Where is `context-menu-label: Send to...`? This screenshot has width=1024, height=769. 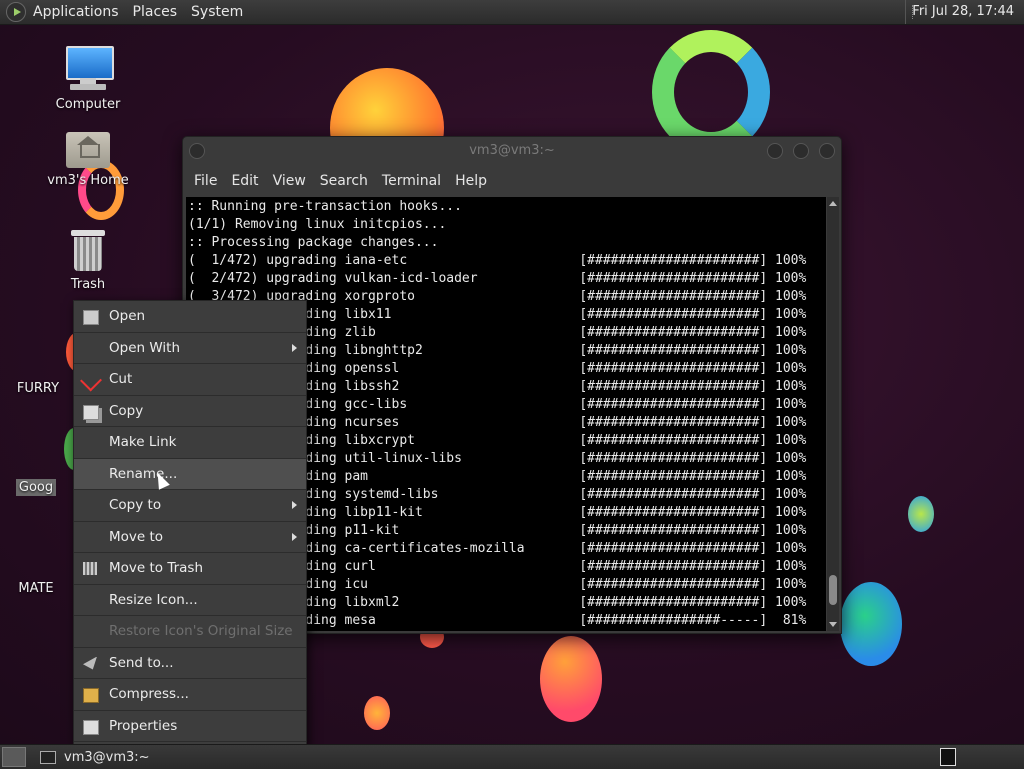 context-menu-label: Send to... is located at coordinates (141, 662).